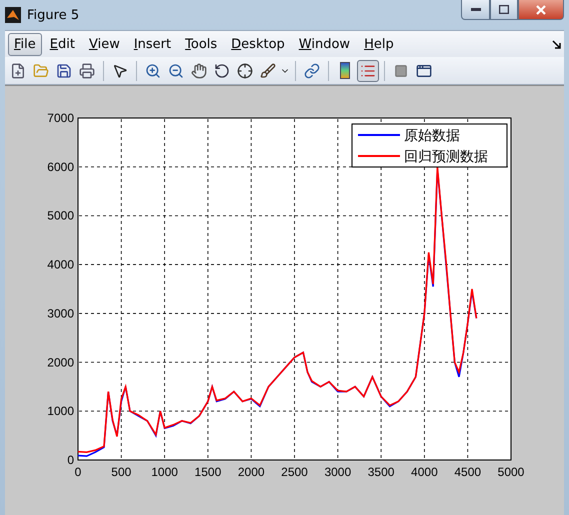 The width and height of the screenshot is (569, 515). What do you see at coordinates (18, 70) in the screenshot?
I see `new-file-icon` at bounding box center [18, 70].